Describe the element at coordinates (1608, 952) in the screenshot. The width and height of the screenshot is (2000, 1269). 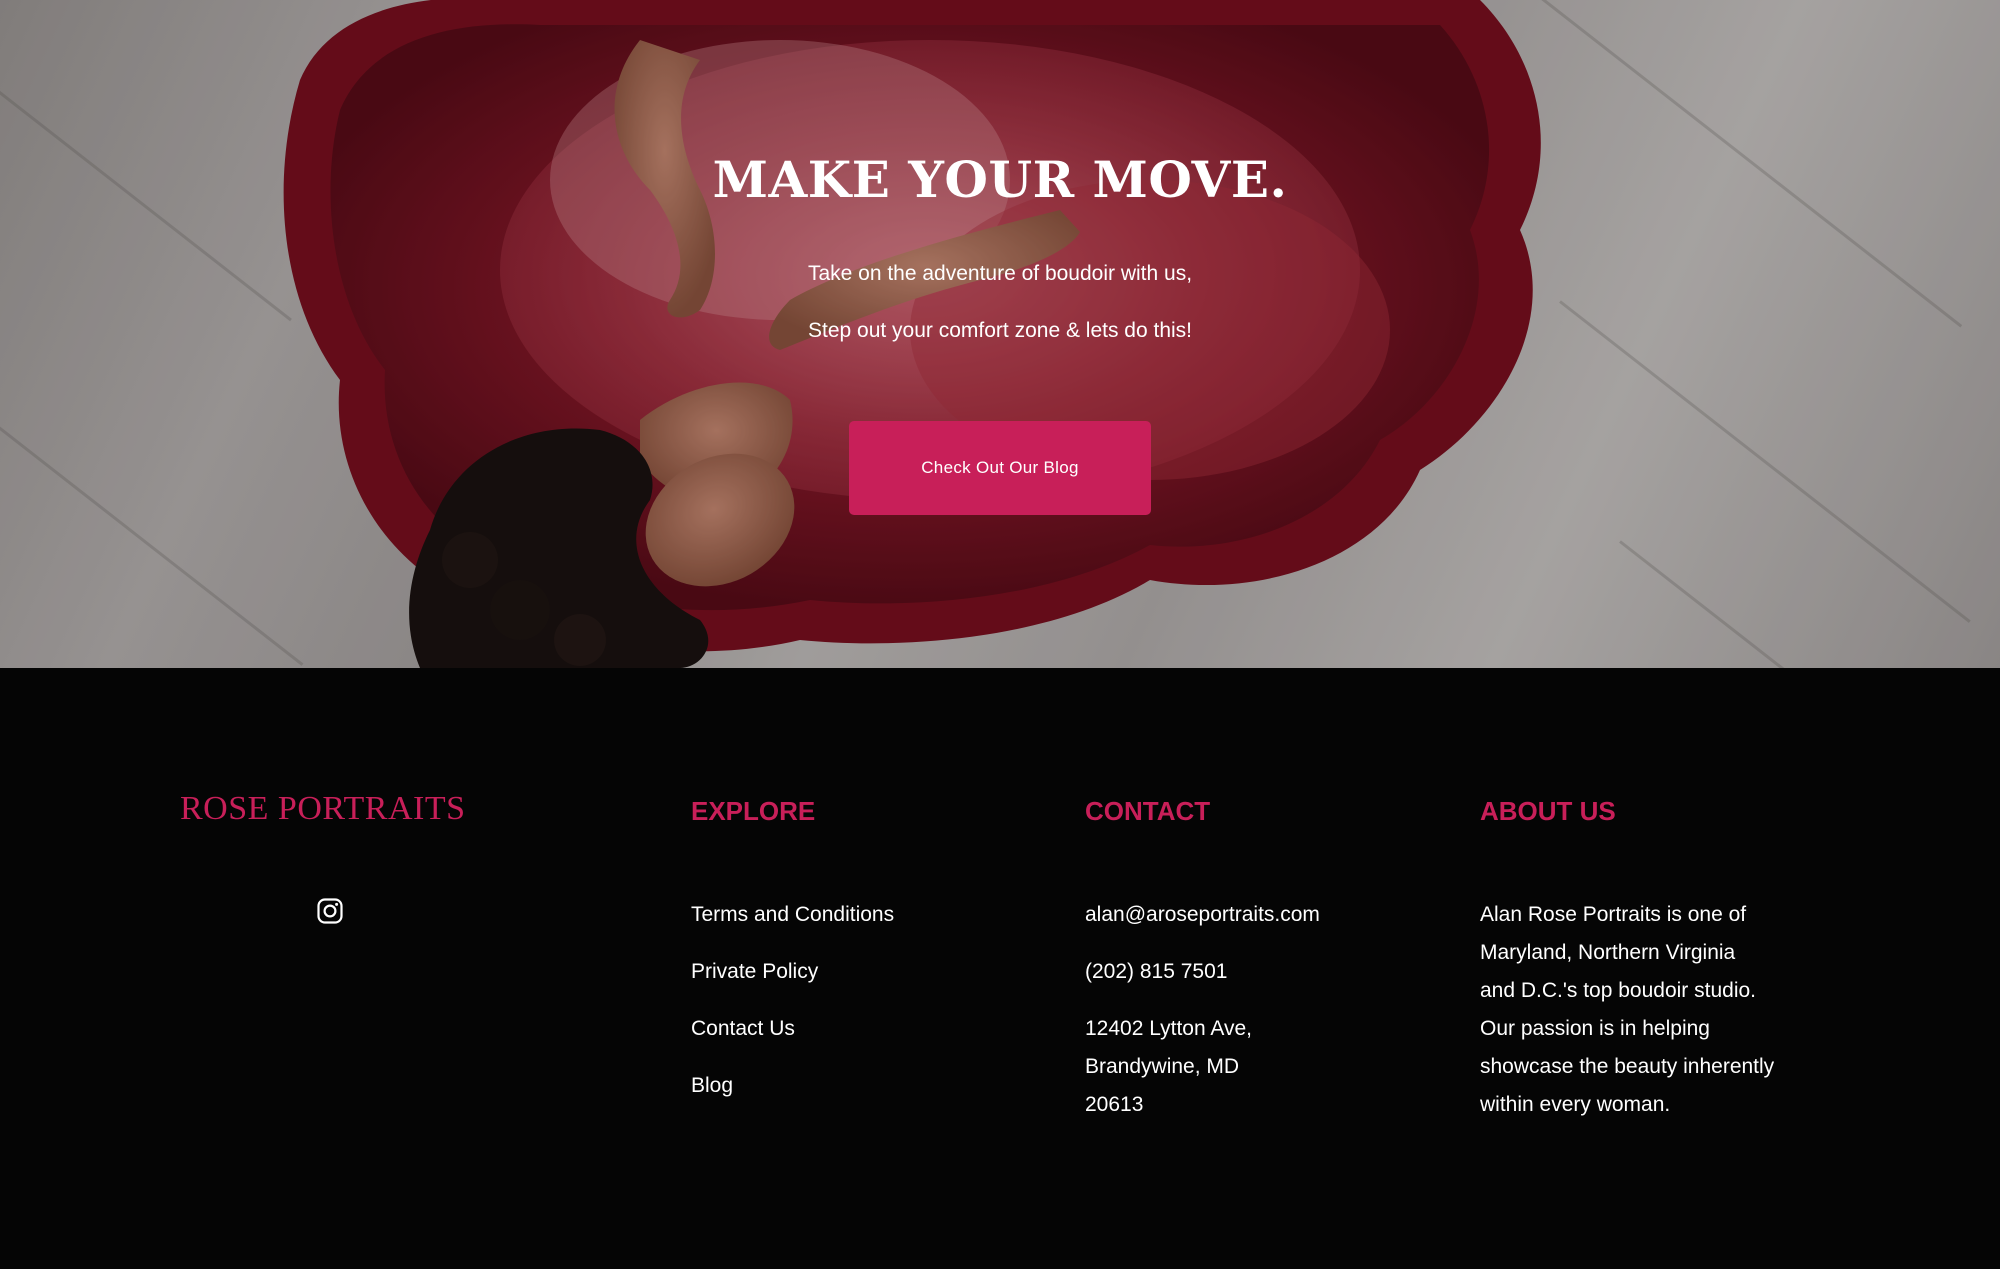
I see `about-line: Maryland, Northern Virginia` at that location.